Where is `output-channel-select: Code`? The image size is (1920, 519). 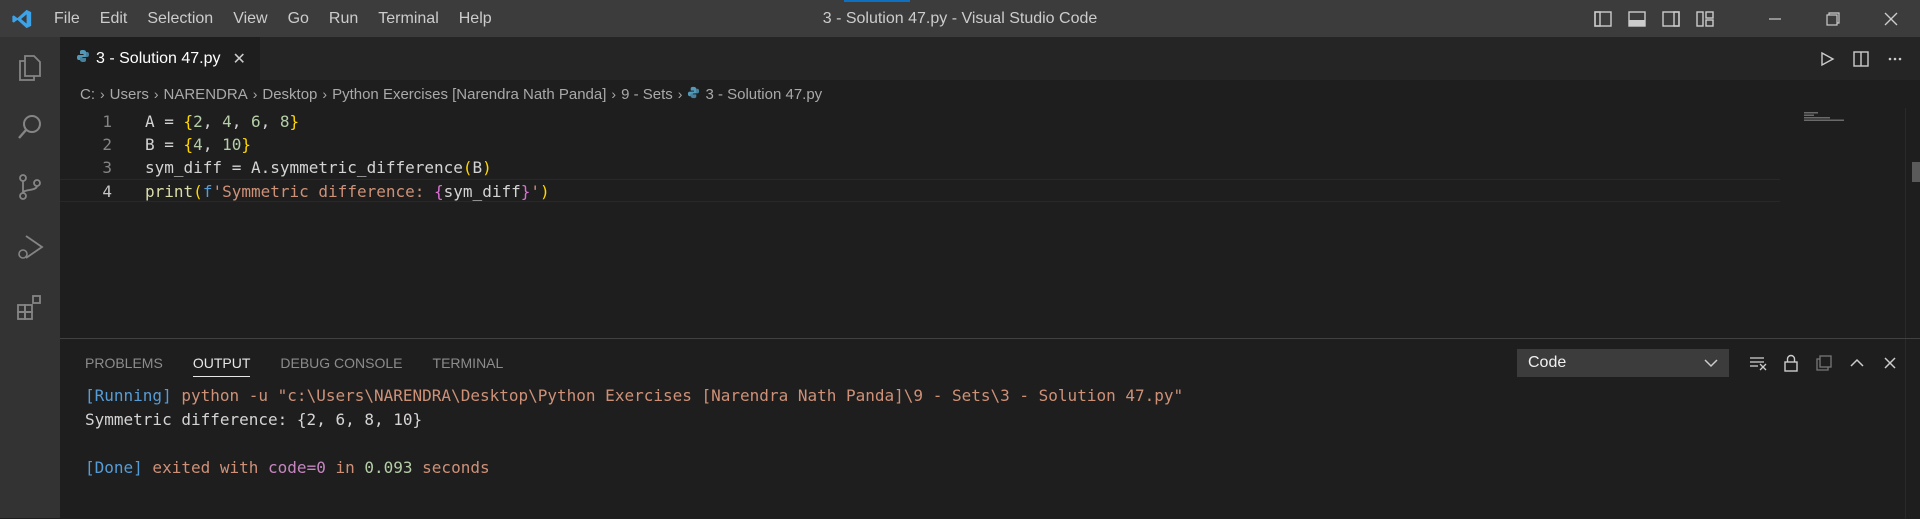
output-channel-select: Code is located at coordinates (1623, 363).